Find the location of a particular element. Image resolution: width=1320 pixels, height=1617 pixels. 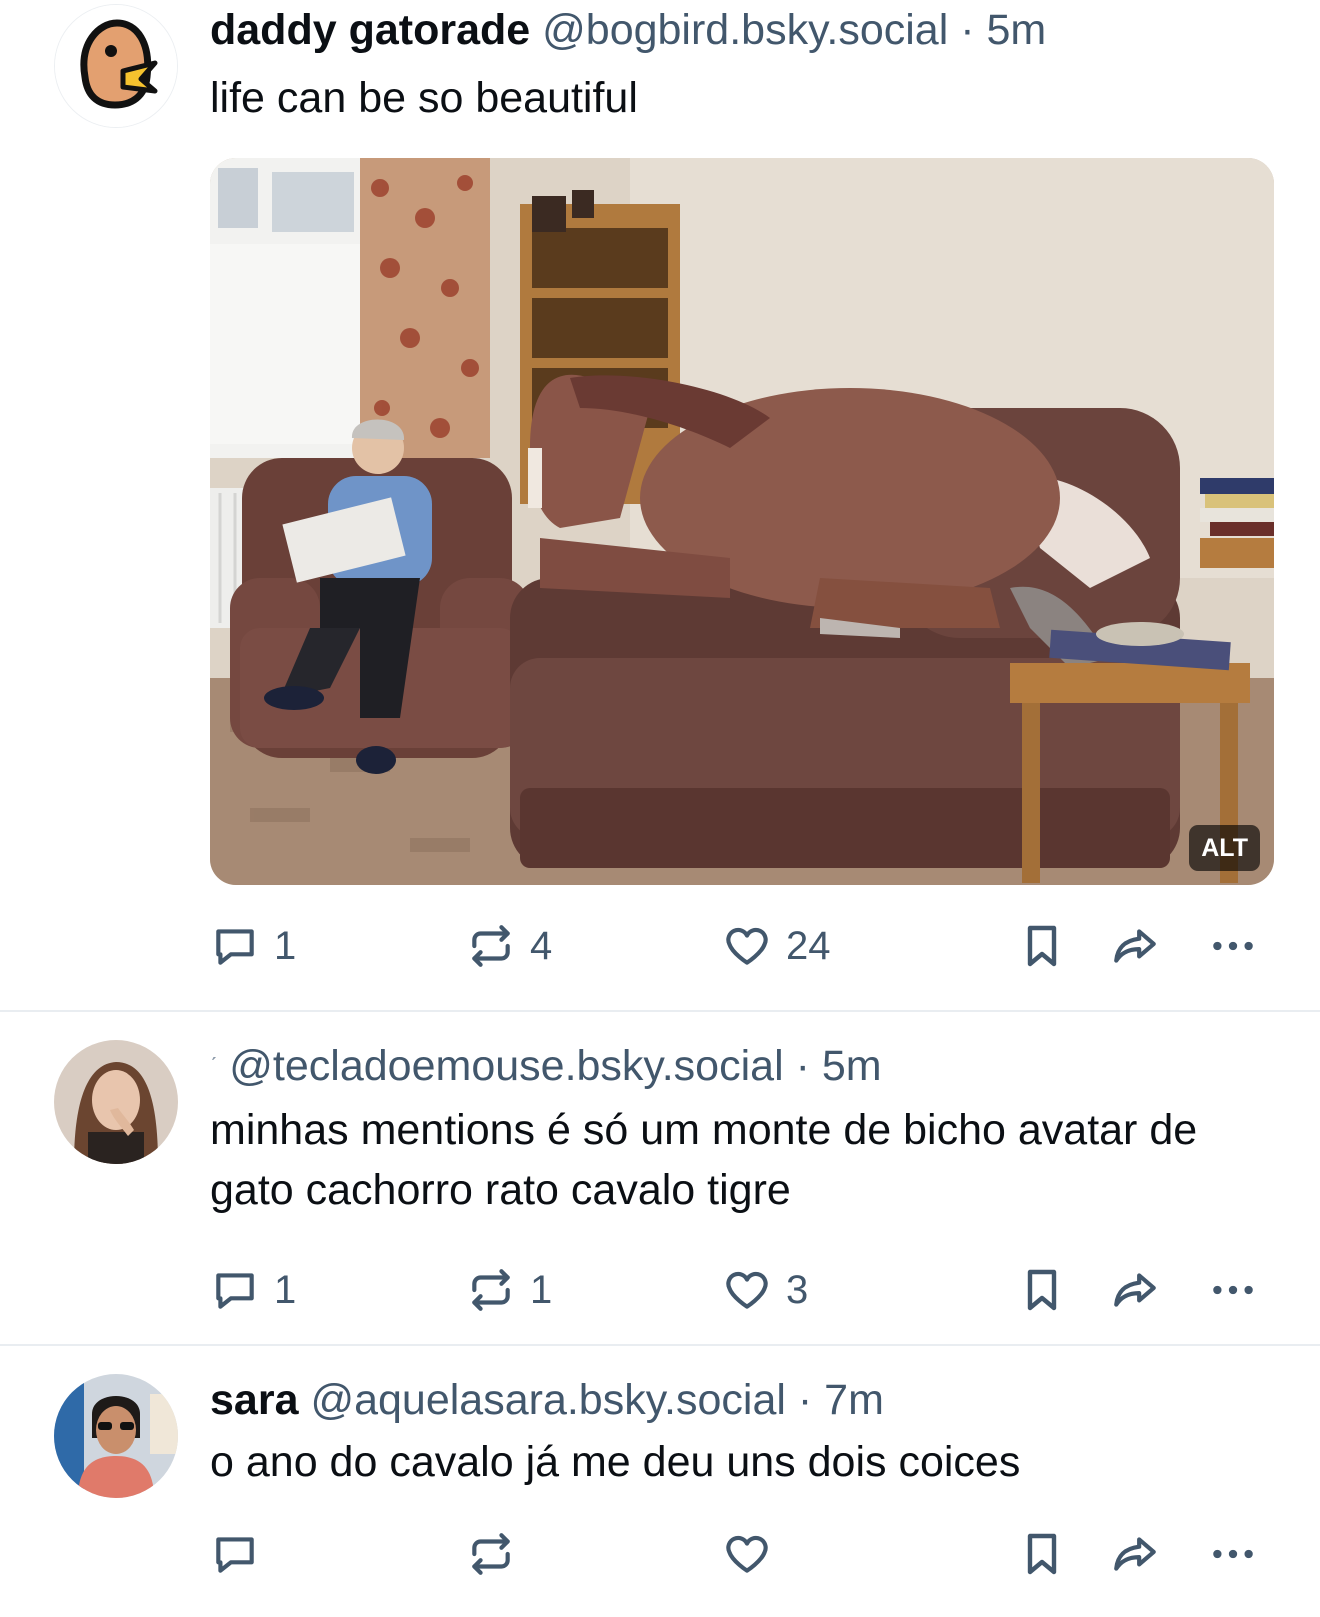

avatar-aquelasara is located at coordinates (116, 1436).